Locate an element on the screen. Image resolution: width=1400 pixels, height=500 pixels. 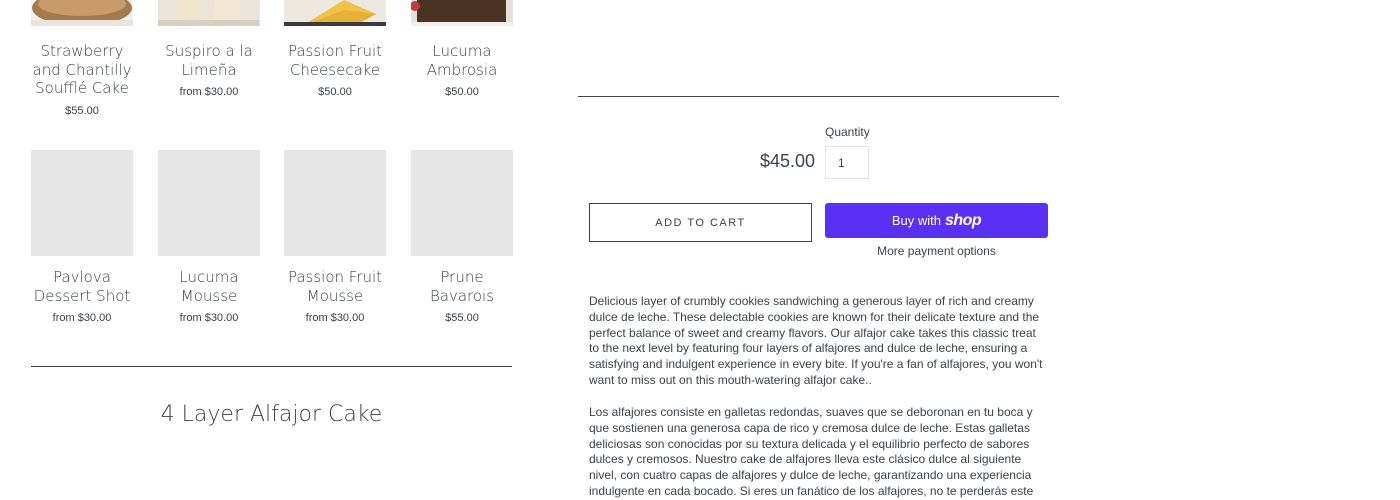
buy-with-shop-button: Buy with shop is located at coordinates (936, 220).